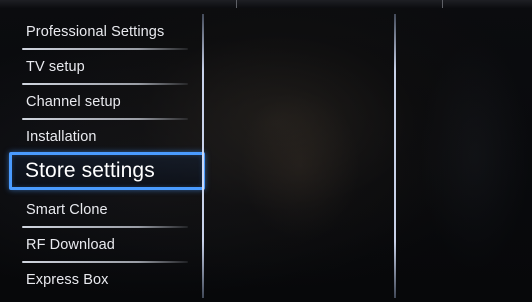 The width and height of the screenshot is (532, 302). I want to click on menu-item-professional-settings: Professional Settings, so click(100, 33).